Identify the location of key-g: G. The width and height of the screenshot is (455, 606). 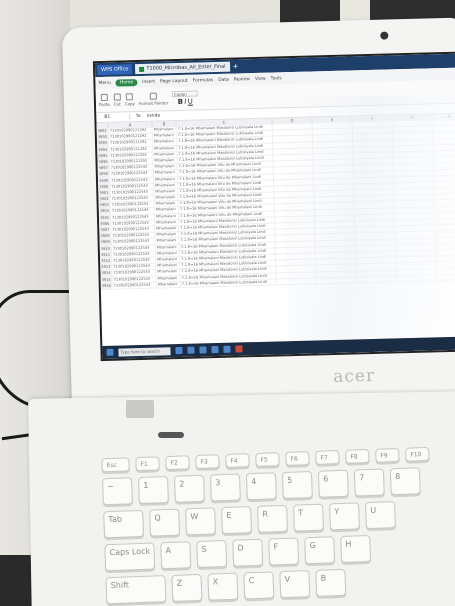
(320, 550).